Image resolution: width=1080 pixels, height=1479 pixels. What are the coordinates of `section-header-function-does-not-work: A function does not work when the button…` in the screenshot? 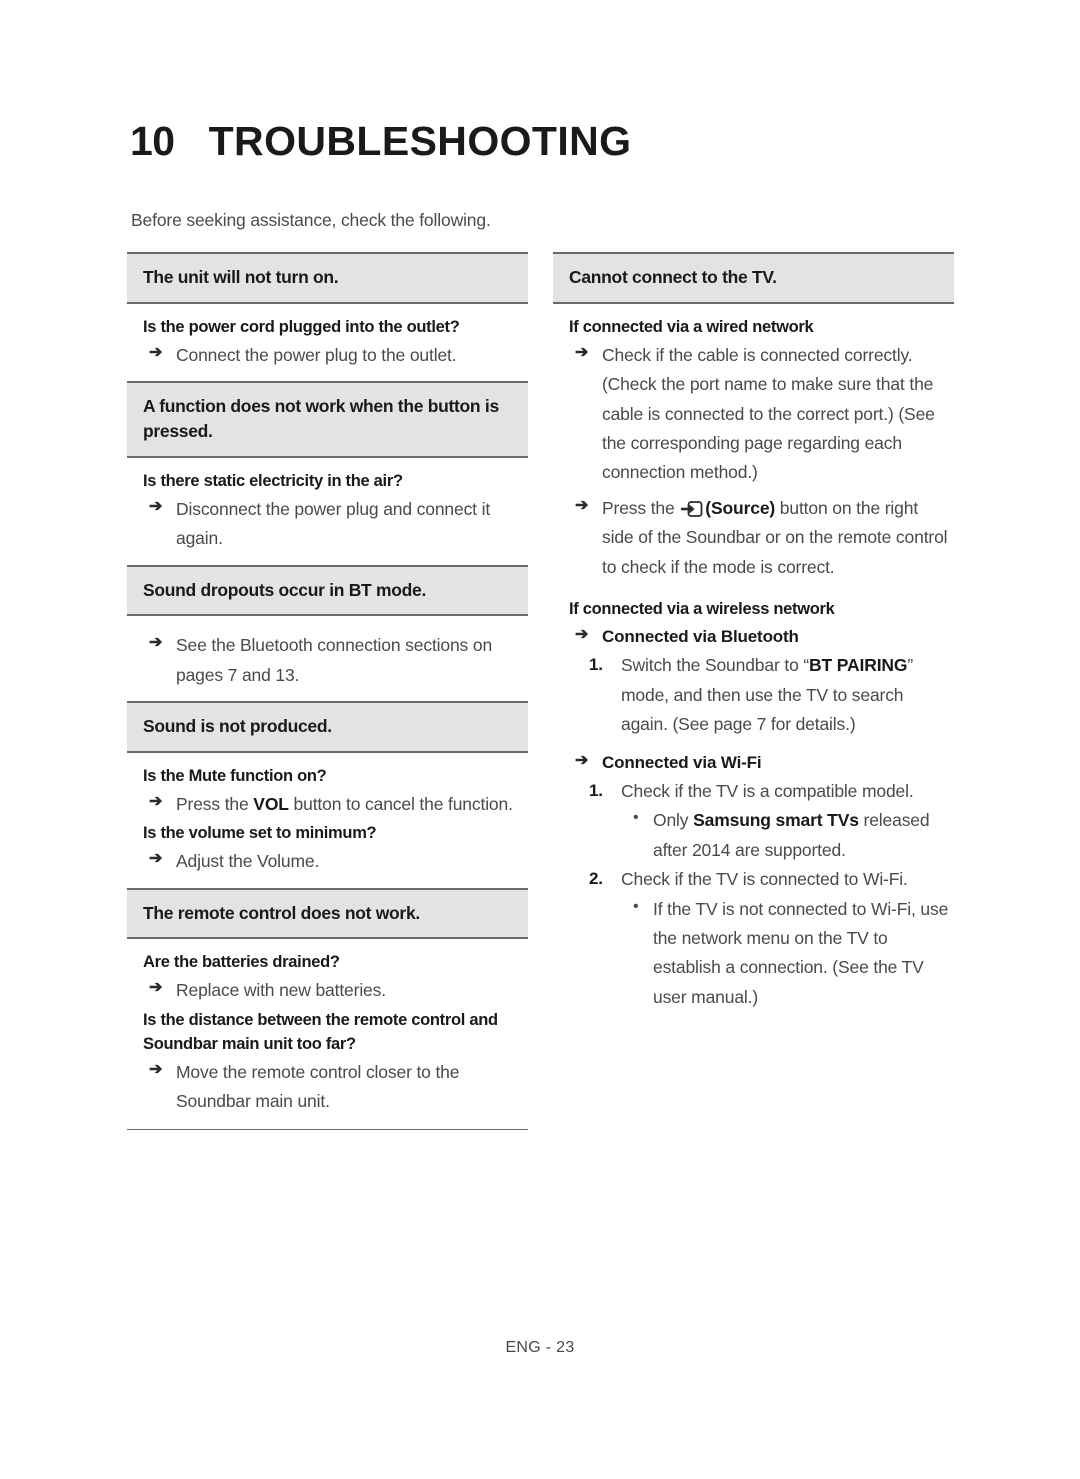 It's located at (327, 419).